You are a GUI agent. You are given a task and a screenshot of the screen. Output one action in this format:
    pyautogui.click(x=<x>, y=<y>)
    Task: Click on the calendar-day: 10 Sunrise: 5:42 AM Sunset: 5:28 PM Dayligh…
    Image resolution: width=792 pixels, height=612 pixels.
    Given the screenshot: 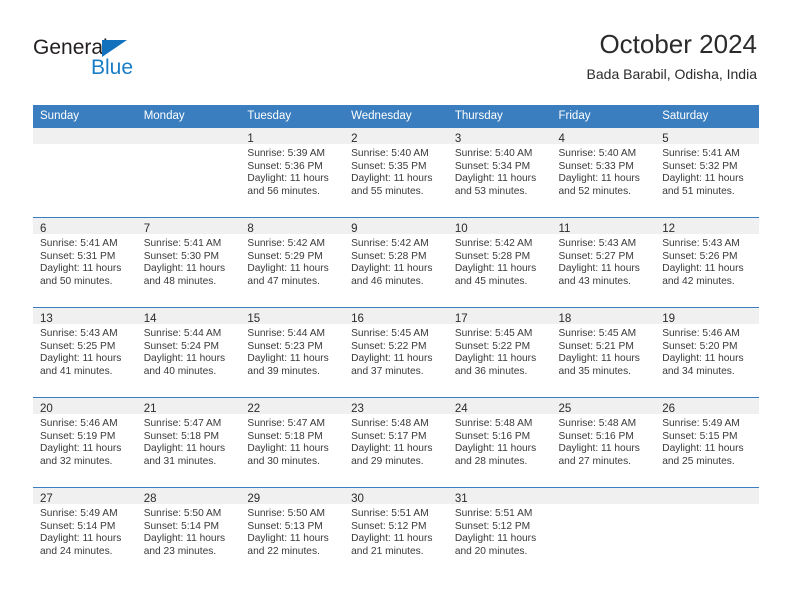 What is the action you would take?
    pyautogui.click(x=499, y=262)
    